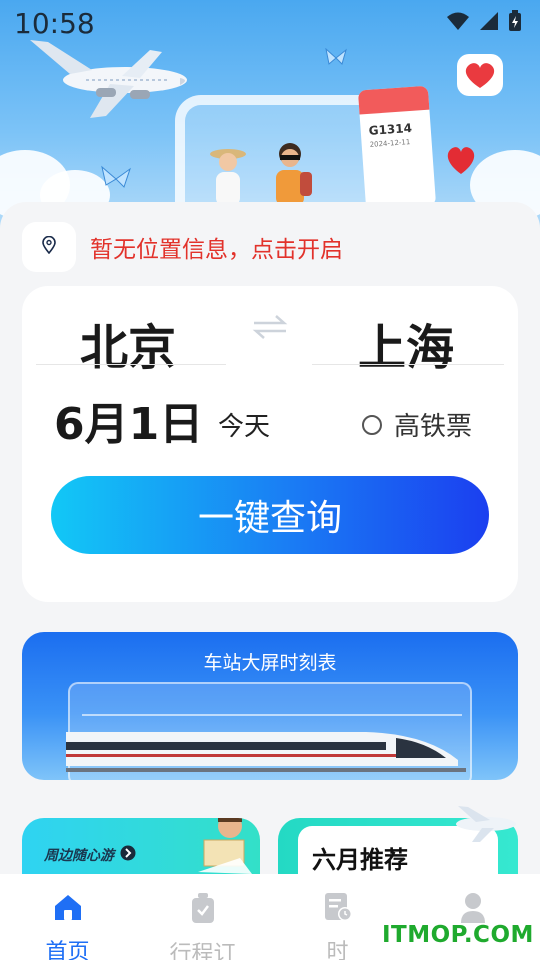 Image resolution: width=540 pixels, height=960 pixels. Describe the element at coordinates (67, 950) in the screenshot. I see `nav-home-label: 首页` at that location.